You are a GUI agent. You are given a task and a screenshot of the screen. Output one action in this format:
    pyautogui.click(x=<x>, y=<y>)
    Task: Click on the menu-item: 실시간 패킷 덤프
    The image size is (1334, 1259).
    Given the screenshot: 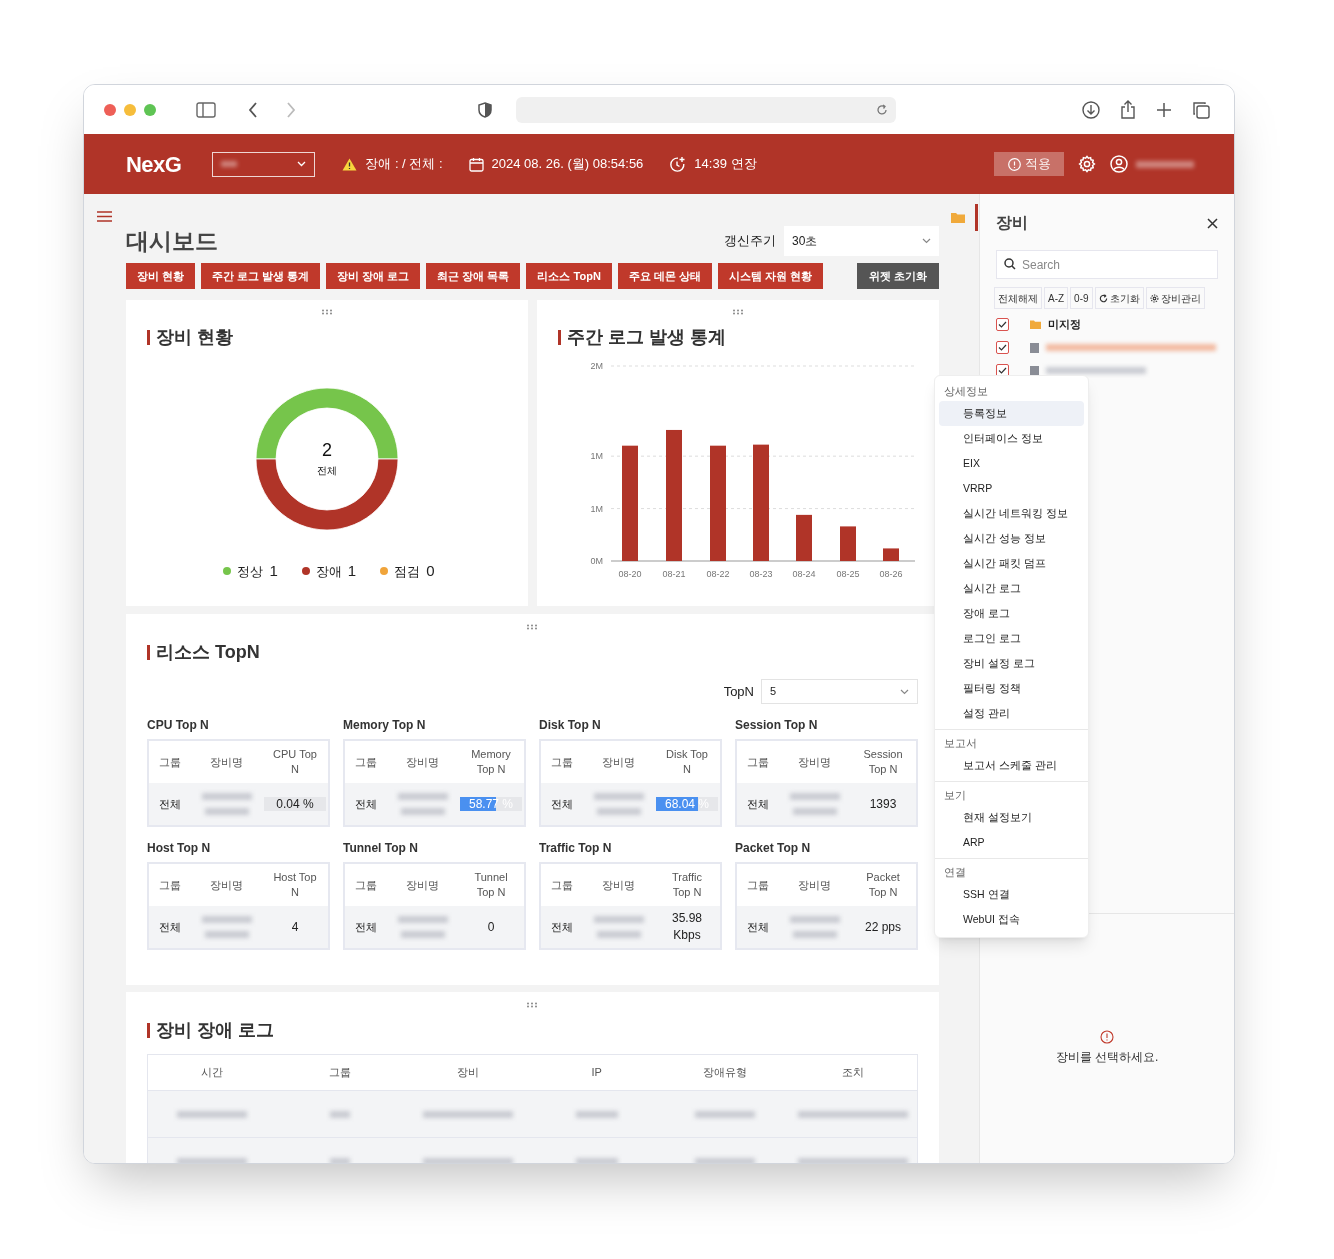 What is the action you would take?
    pyautogui.click(x=1011, y=563)
    